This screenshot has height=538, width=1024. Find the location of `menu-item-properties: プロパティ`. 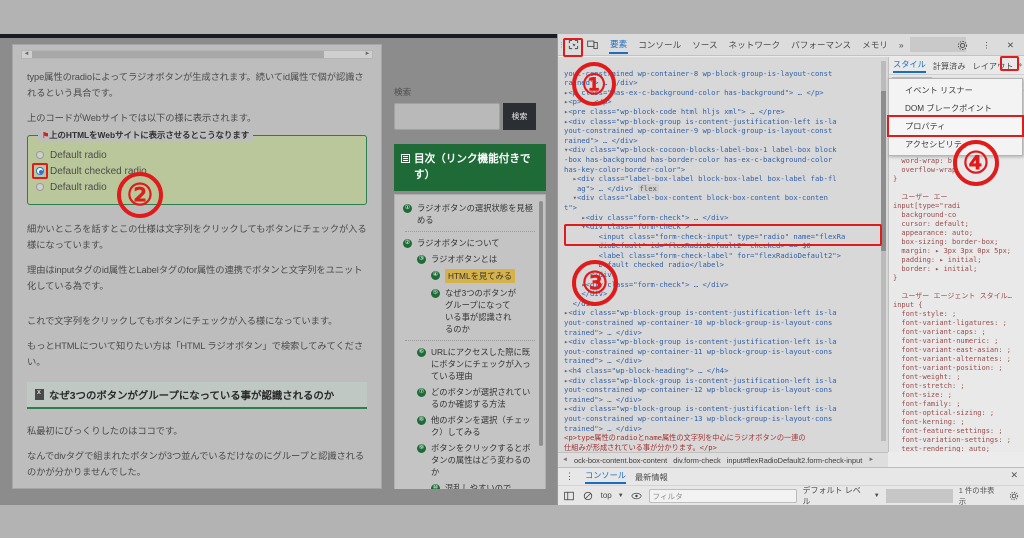

menu-item-properties: プロパティ is located at coordinates (955, 126).